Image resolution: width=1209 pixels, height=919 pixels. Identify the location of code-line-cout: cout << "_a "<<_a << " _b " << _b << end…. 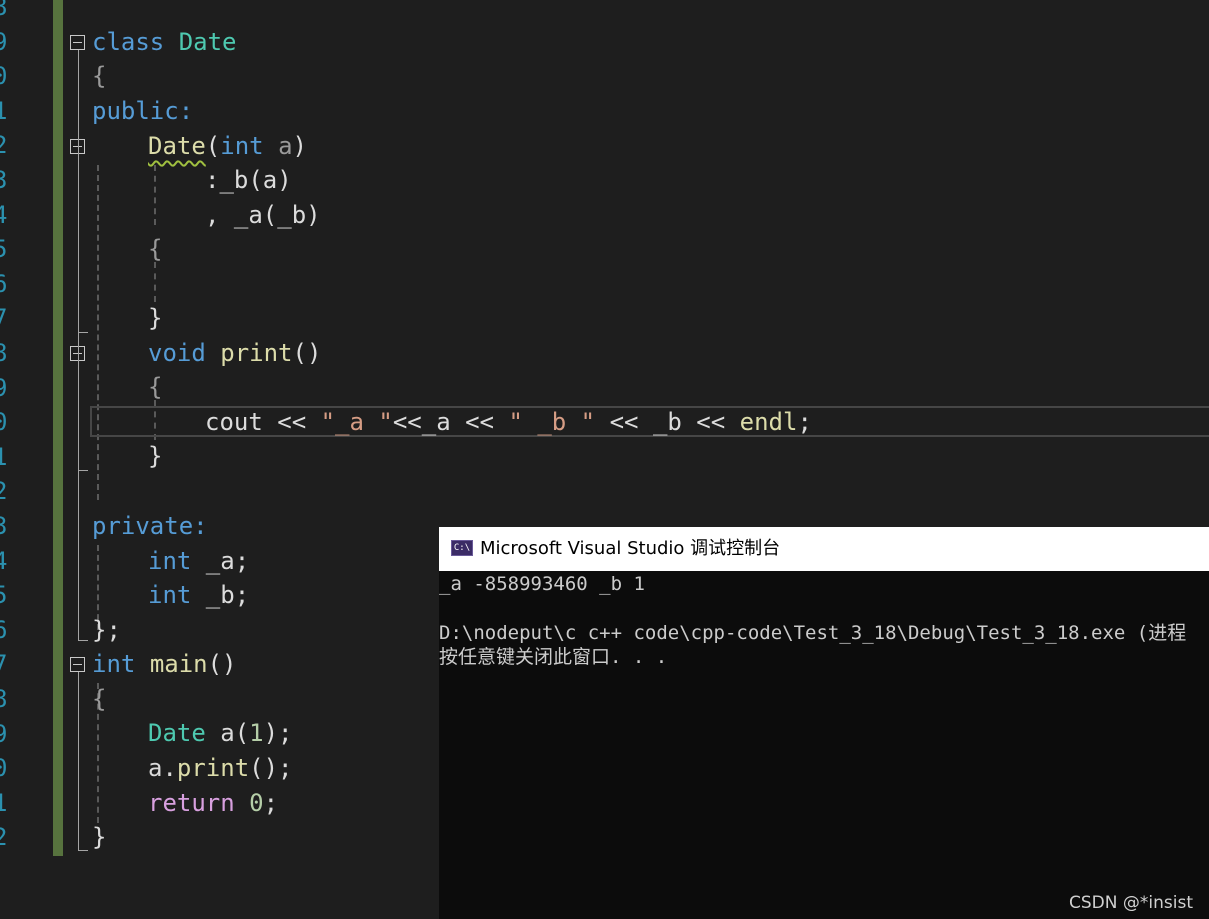
(508, 422).